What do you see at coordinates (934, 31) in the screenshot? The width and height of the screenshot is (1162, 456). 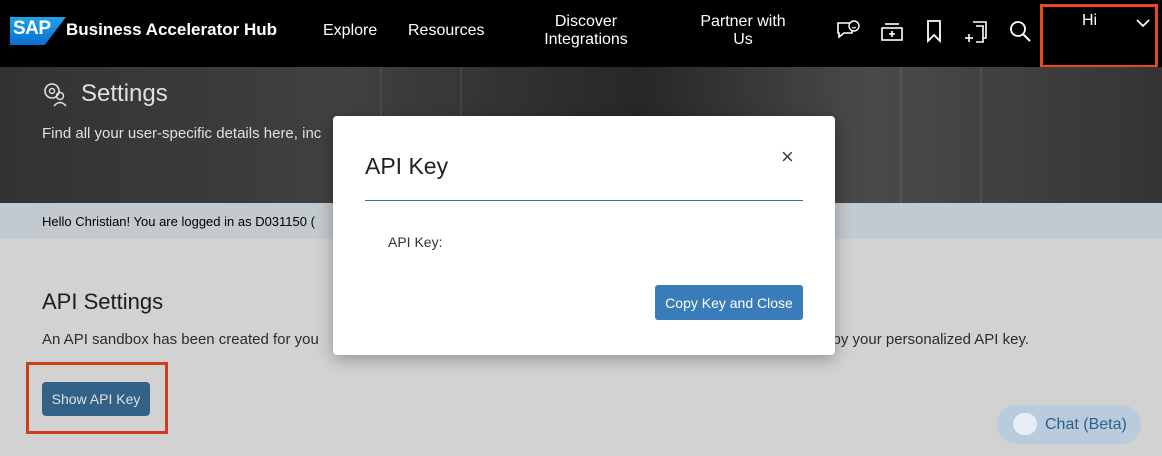 I see `bookmark-icon` at bounding box center [934, 31].